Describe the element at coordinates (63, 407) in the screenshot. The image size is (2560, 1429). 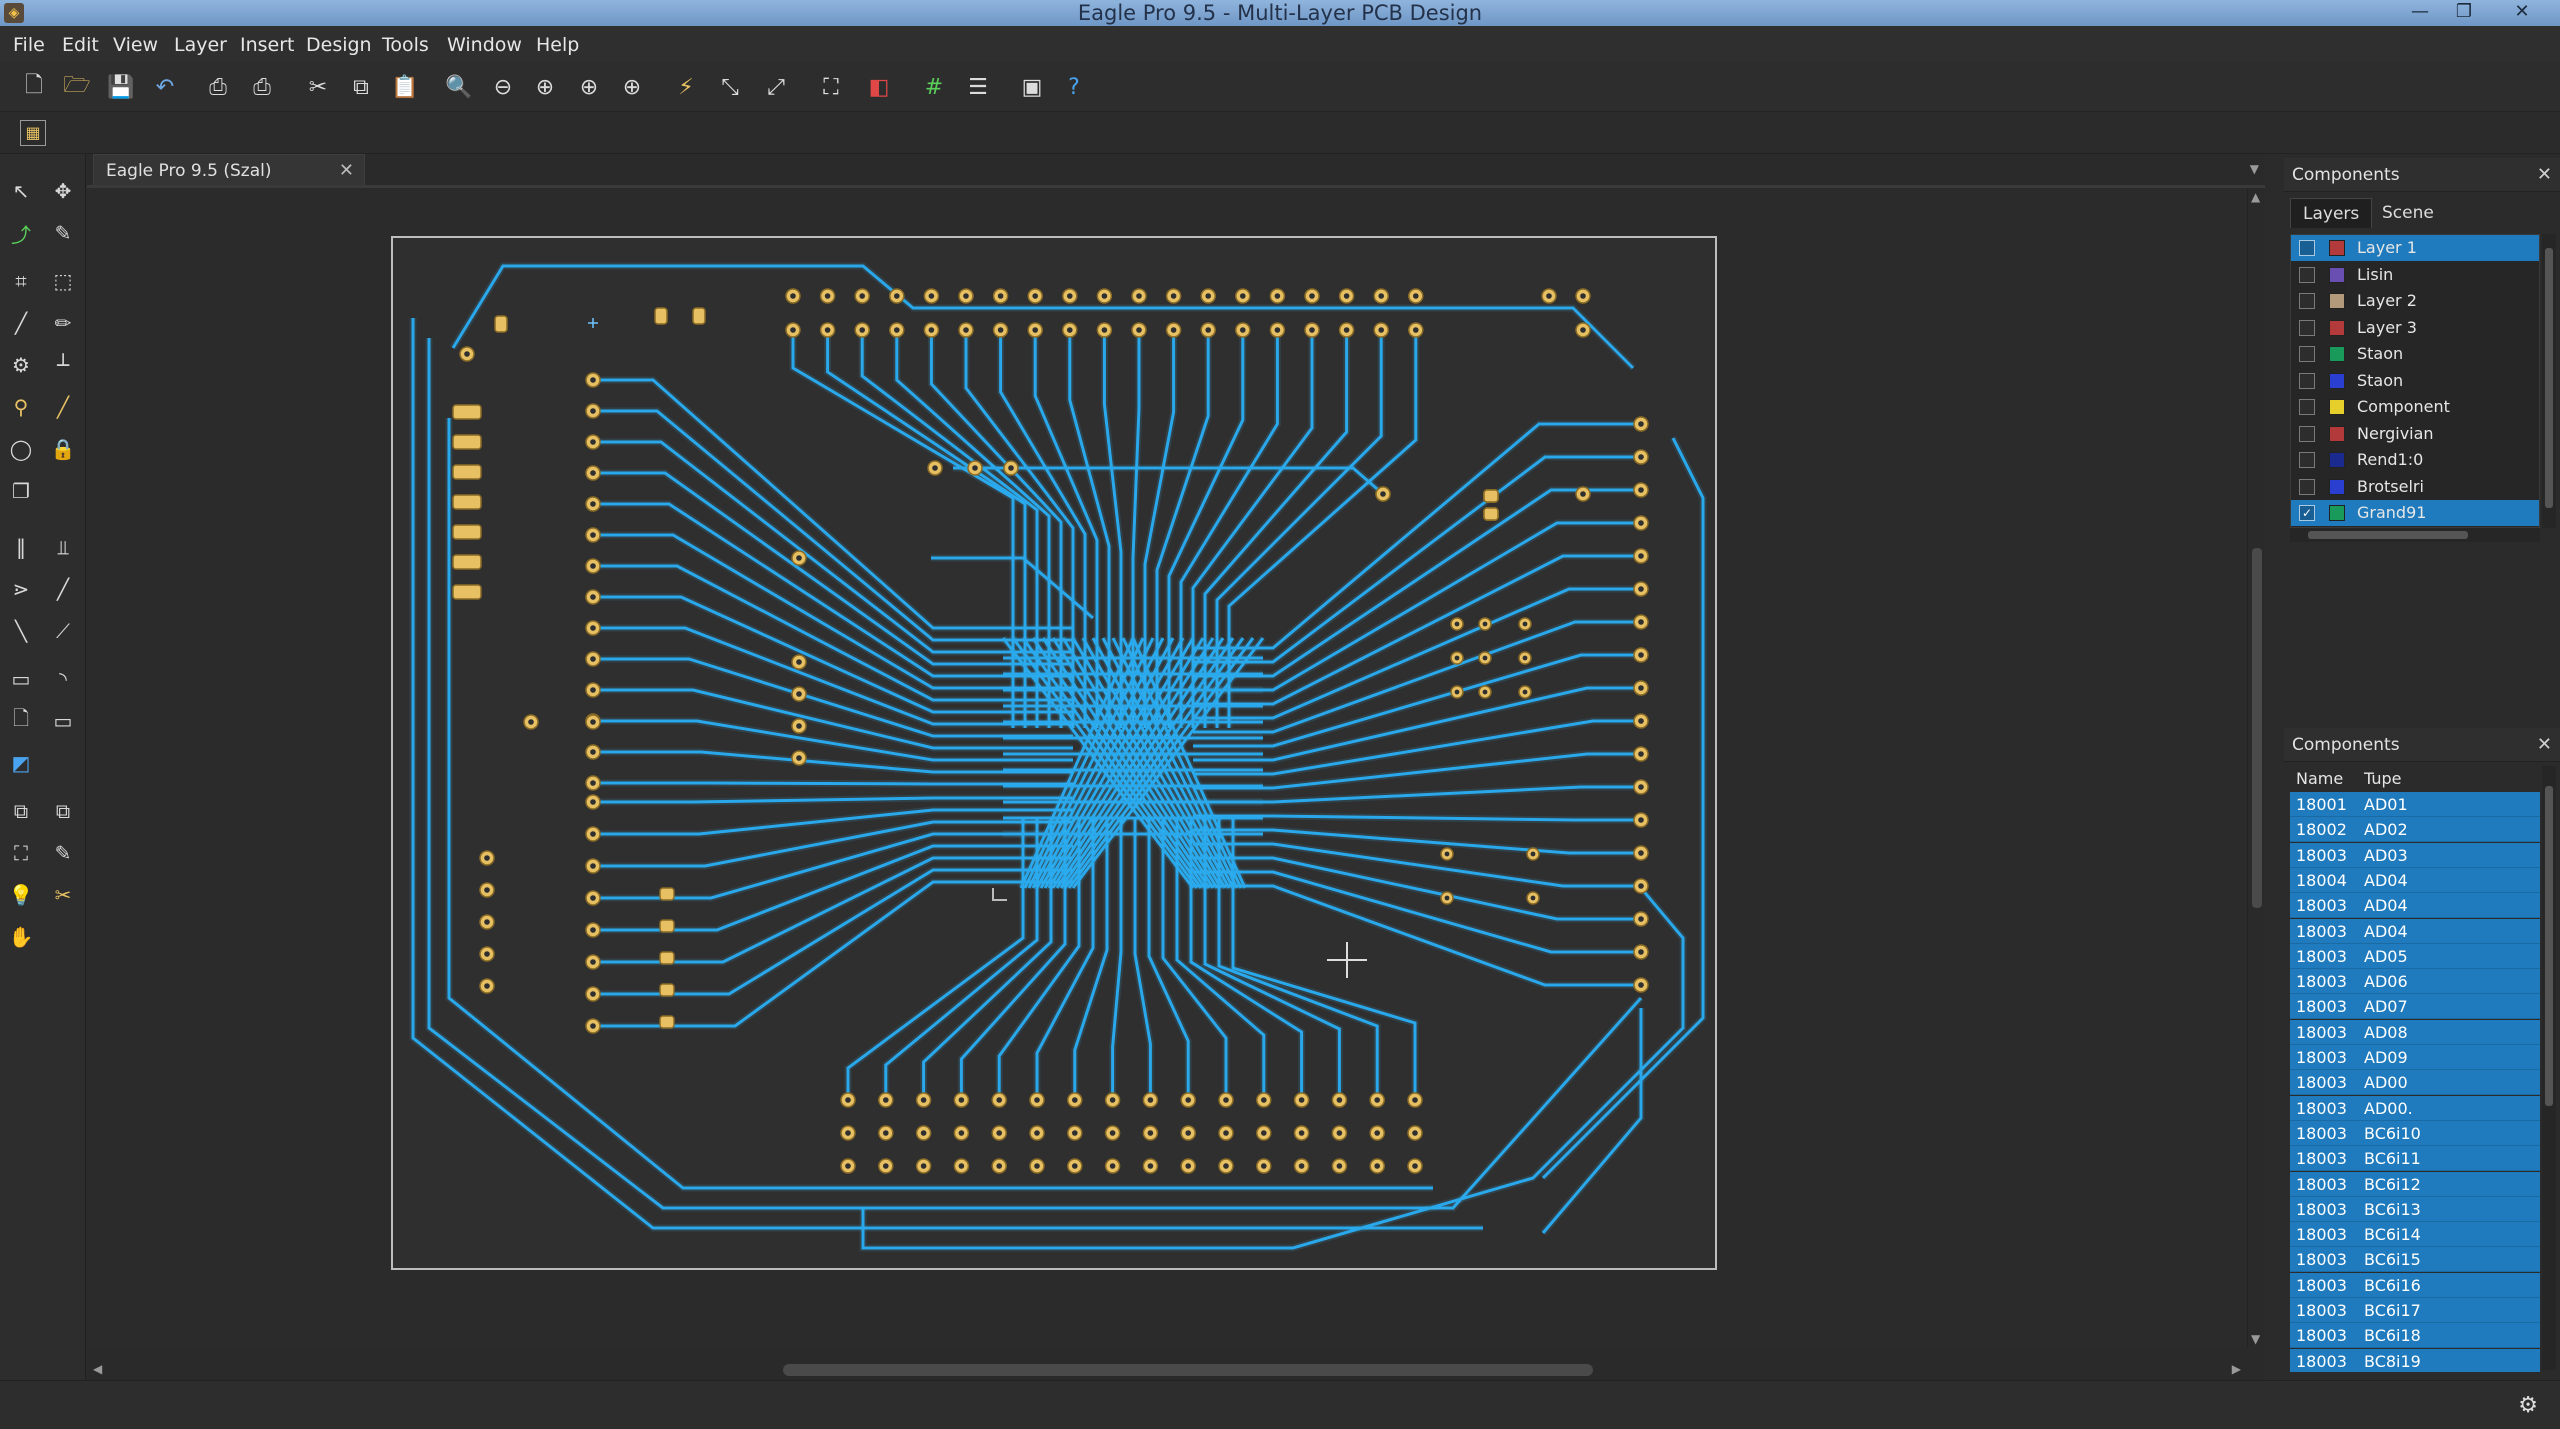
I see `measure-icon: ╱` at that location.